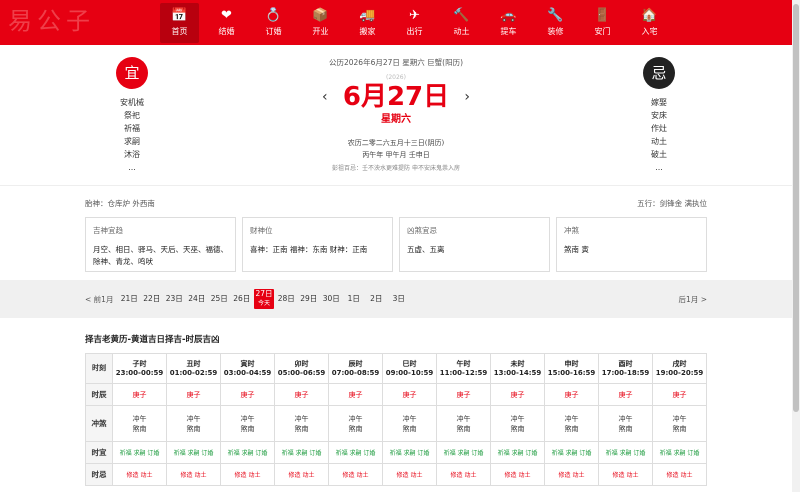 The image size is (800, 492). What do you see at coordinates (508, 15) in the screenshot?
I see `car-icon: 🚗` at bounding box center [508, 15].